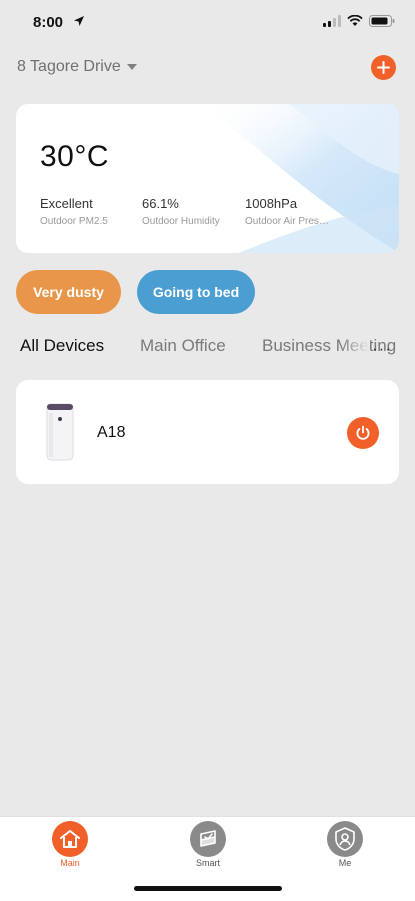  I want to click on power-button, so click(363, 433).